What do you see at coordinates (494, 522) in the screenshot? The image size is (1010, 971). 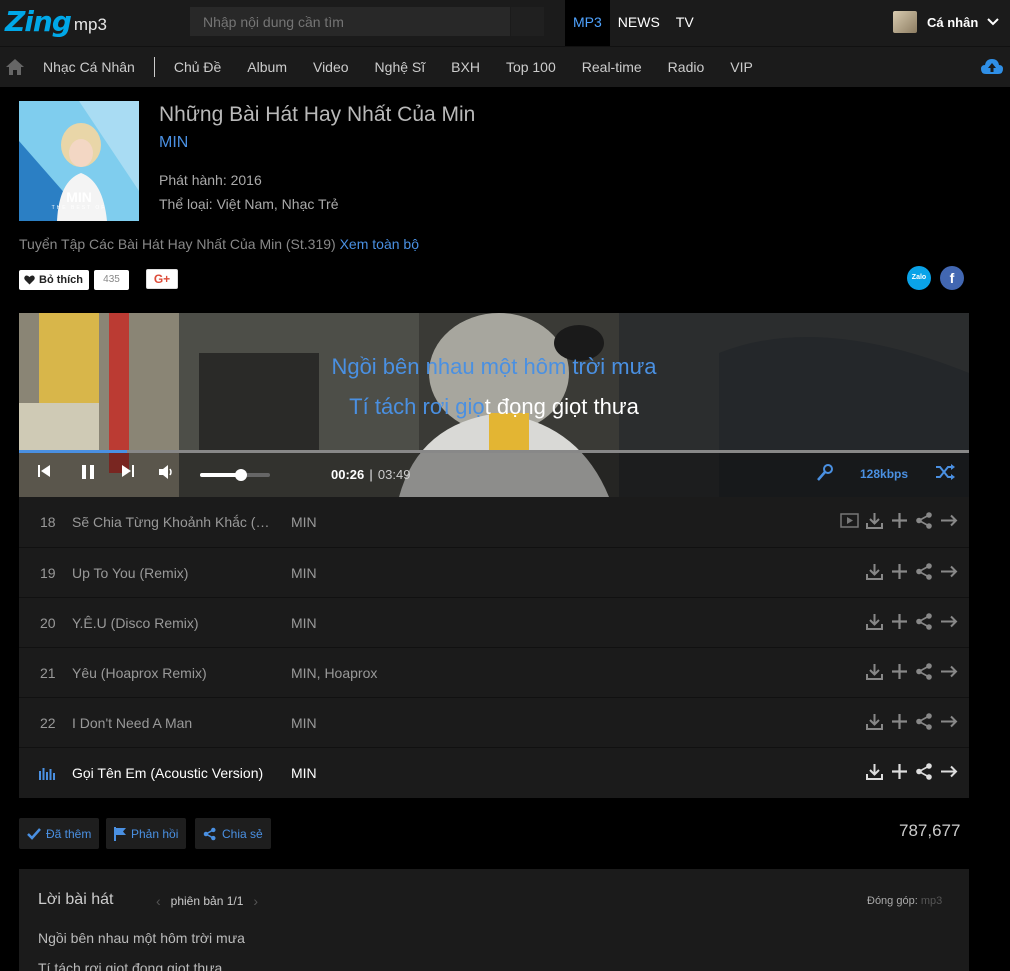 I see `track-row: 18 Sẽ Chia Từng Khoảnh Khắc (Y... MIN` at bounding box center [494, 522].